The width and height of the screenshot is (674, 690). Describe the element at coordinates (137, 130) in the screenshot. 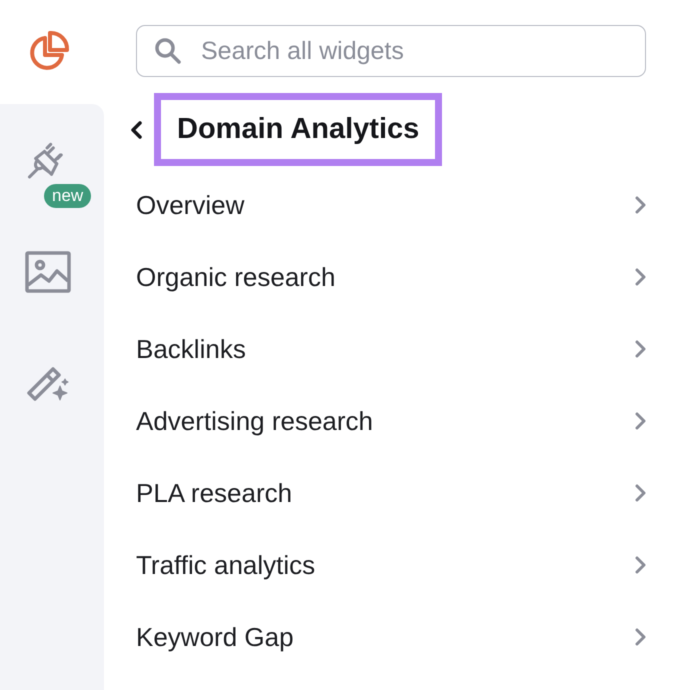

I see `back-chevron-icon` at that location.